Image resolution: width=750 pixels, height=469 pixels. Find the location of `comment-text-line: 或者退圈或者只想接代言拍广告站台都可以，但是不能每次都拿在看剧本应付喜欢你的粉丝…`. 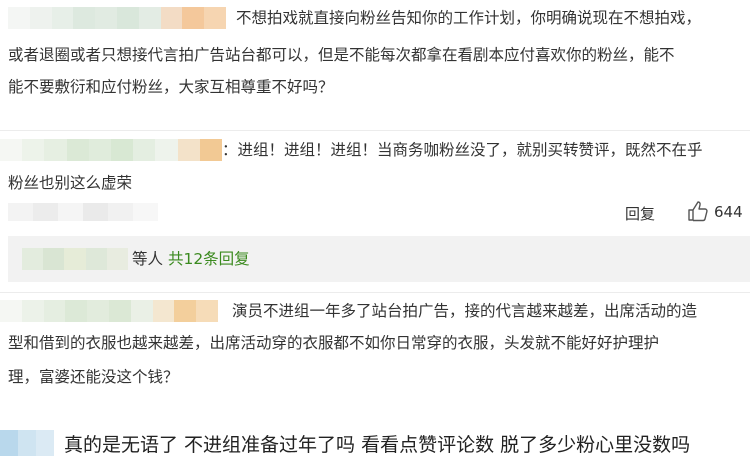

comment-text-line: 或者退圈或者只想接代言拍广告站台都可以，但是不能每次都拿在看剧本应付喜欢你的粉丝… is located at coordinates (341, 55).